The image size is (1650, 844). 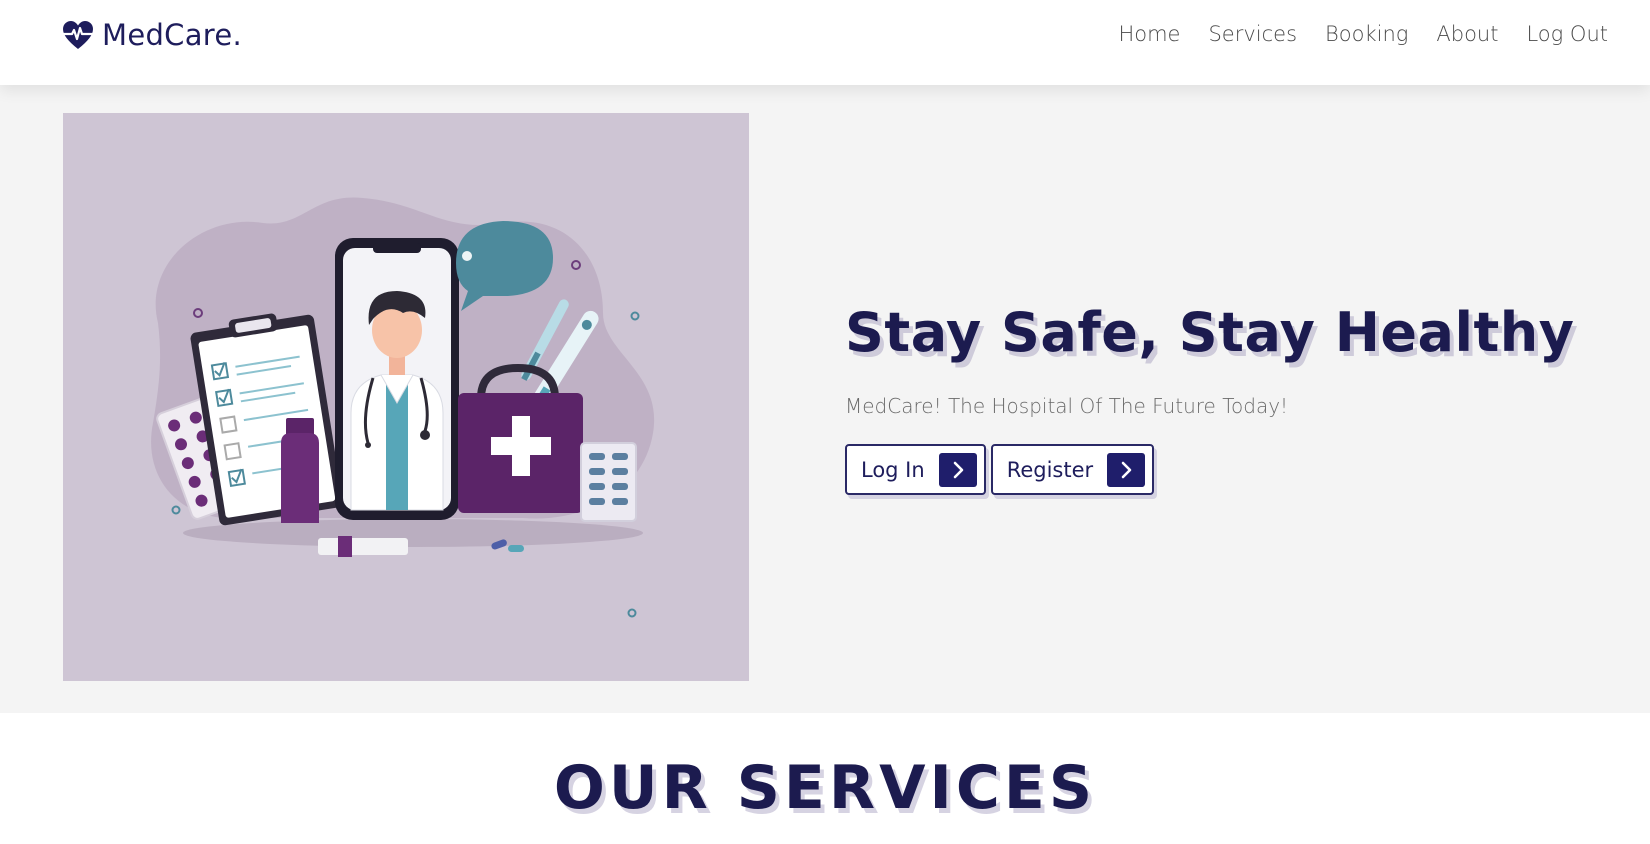 What do you see at coordinates (825, 788) in the screenshot?
I see `services-heading: OUR SERVICES` at bounding box center [825, 788].